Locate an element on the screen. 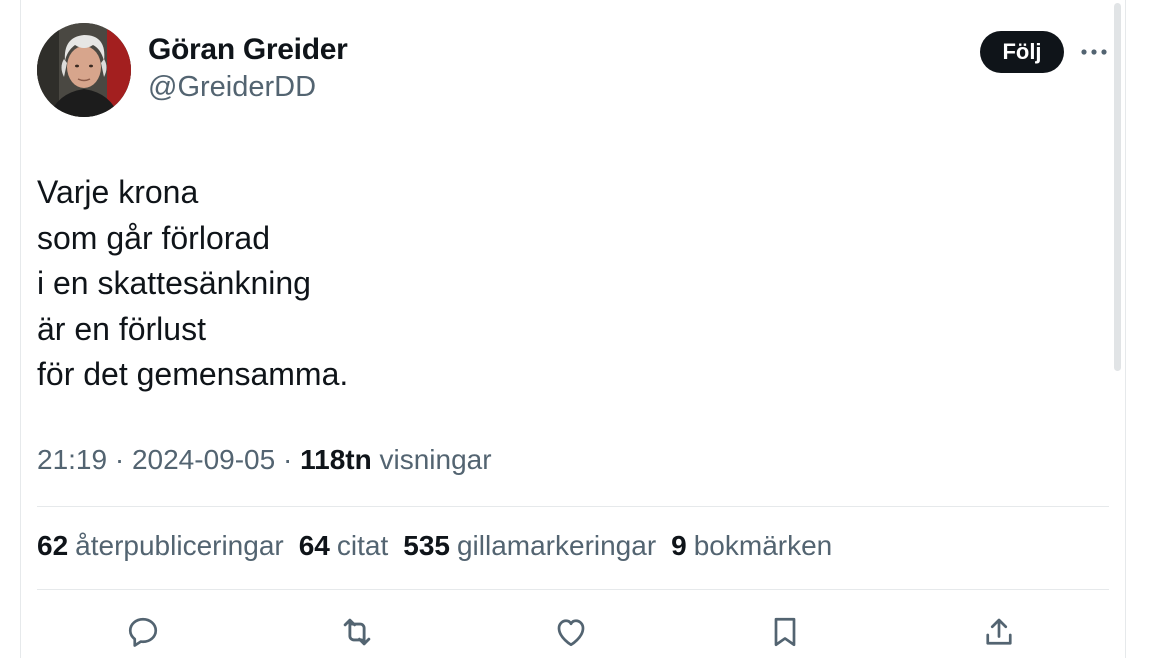 This screenshot has height=658, width=1151. more-button is located at coordinates (1094, 52).